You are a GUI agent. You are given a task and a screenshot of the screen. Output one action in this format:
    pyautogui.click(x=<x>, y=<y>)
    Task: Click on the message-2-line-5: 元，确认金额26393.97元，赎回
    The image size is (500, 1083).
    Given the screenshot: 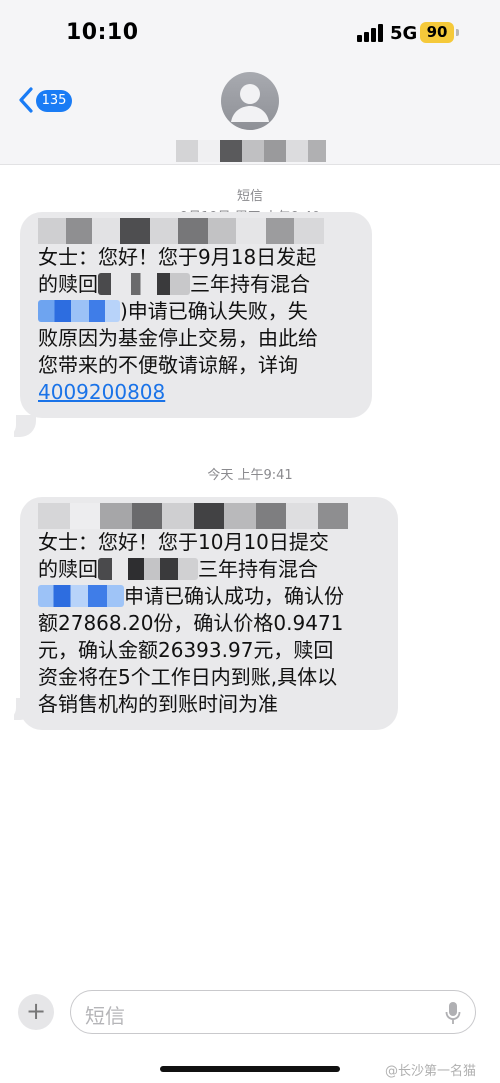 What is the action you would take?
    pyautogui.click(x=186, y=650)
    